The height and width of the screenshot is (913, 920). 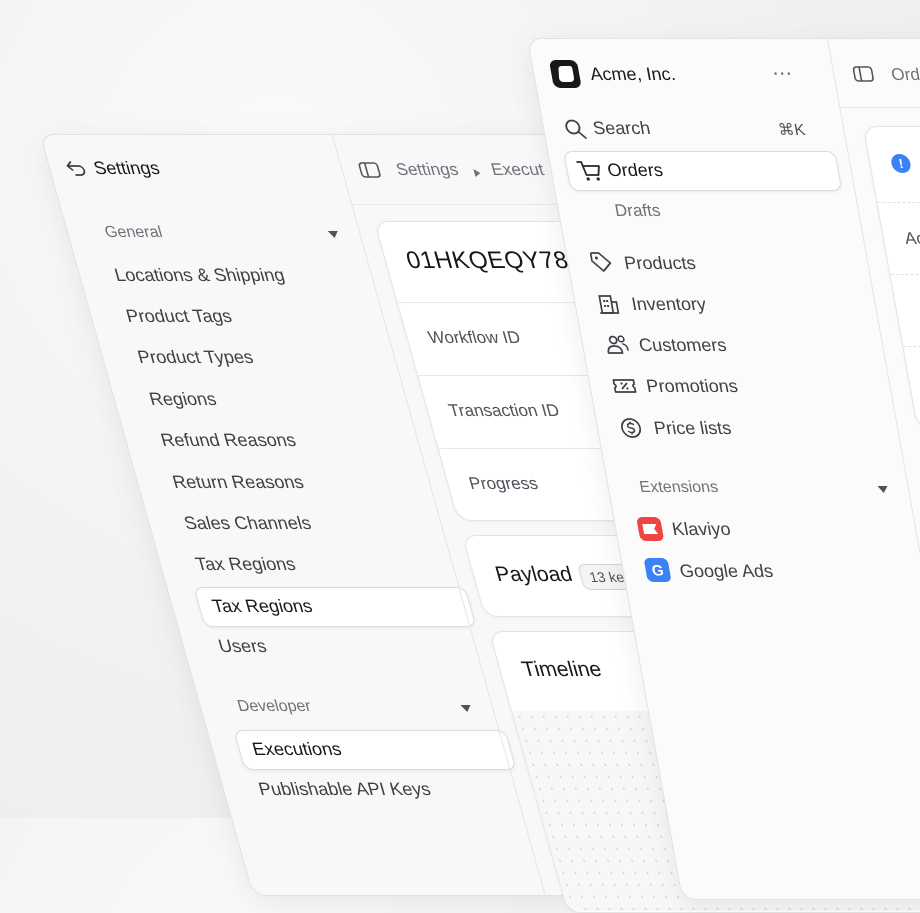 I want to click on active-item-label: Executions, so click(x=297, y=749).